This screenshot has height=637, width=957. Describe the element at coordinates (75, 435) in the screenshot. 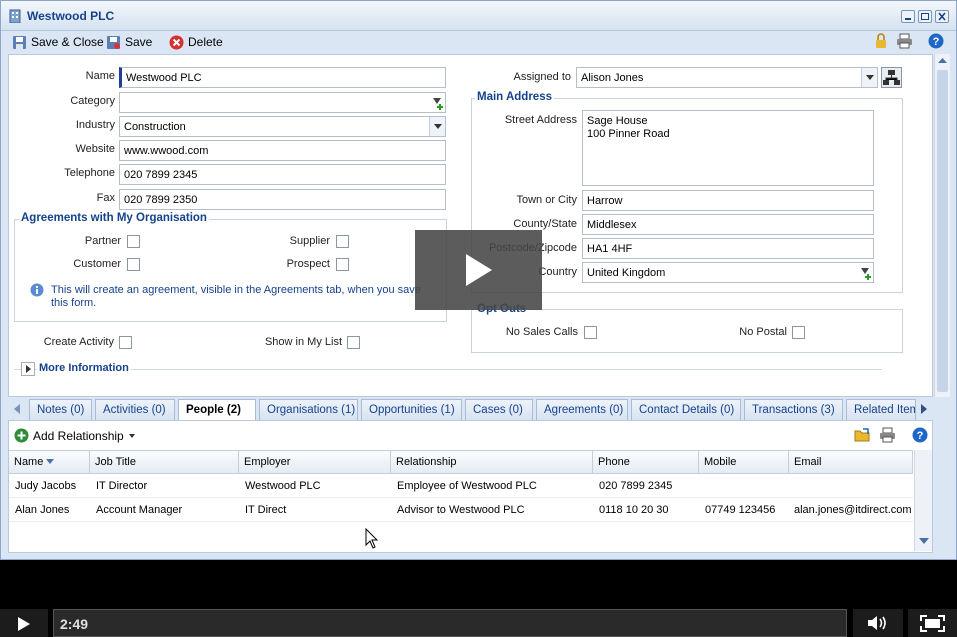

I see `add-relationship-button: Add Relationship` at that location.